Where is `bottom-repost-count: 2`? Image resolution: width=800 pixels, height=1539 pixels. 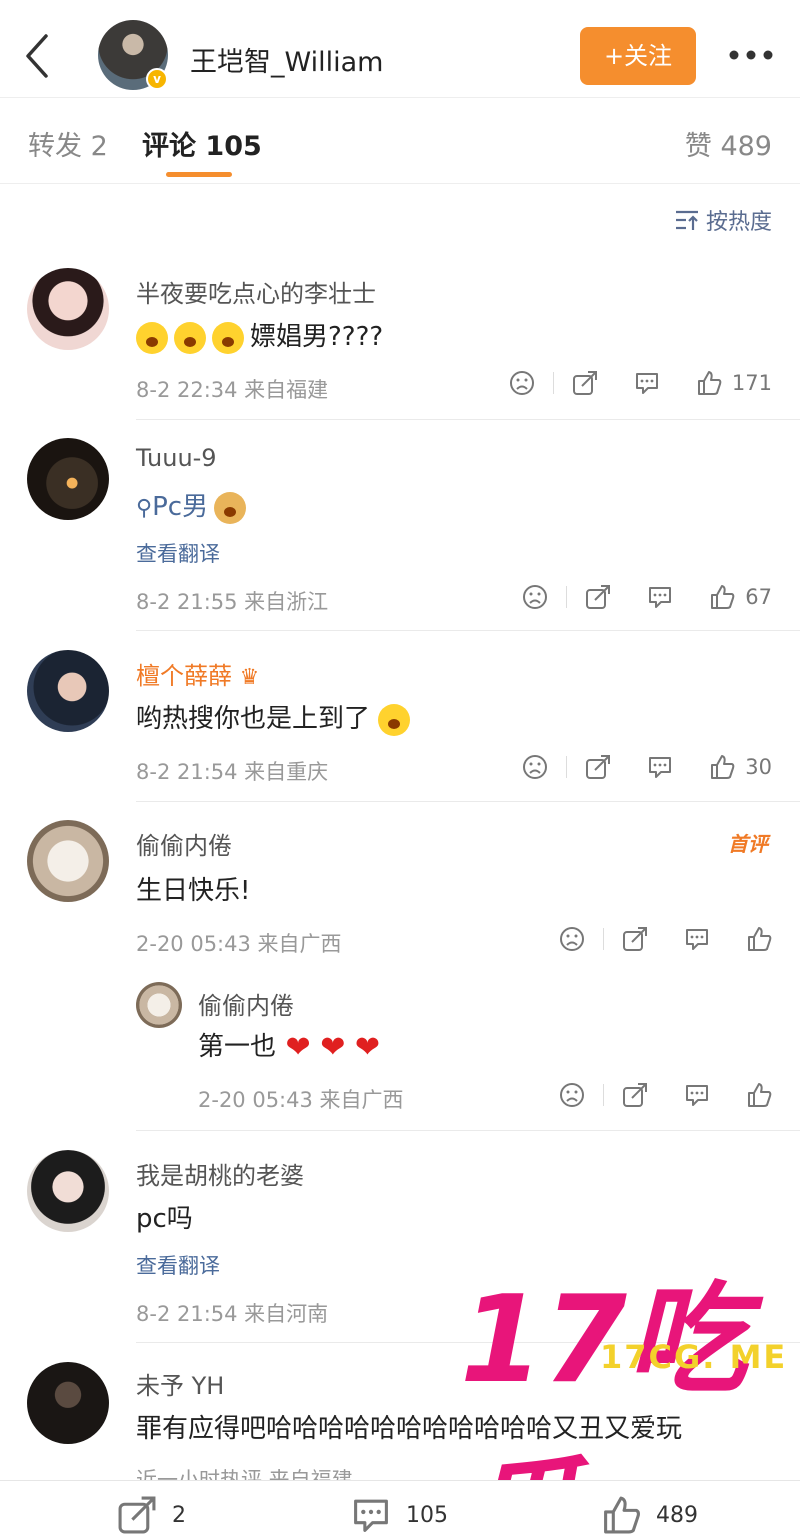 bottom-repost-count: 2 is located at coordinates (179, 1515).